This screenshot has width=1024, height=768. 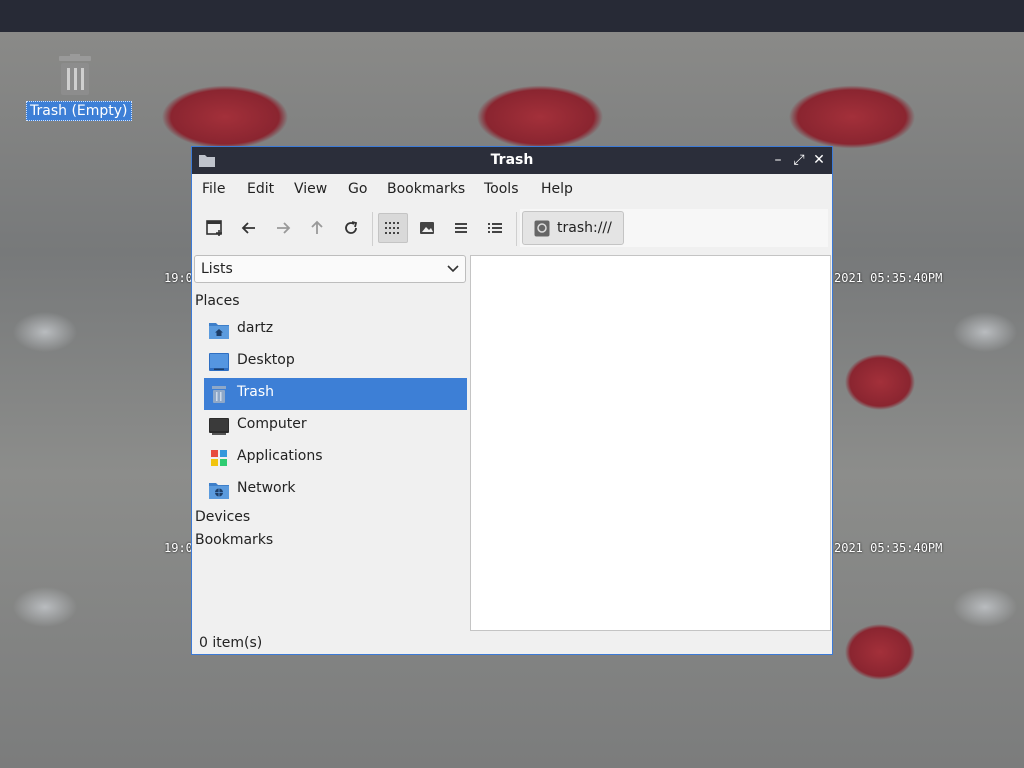 I want to click on computer-icon, so click(x=219, y=426).